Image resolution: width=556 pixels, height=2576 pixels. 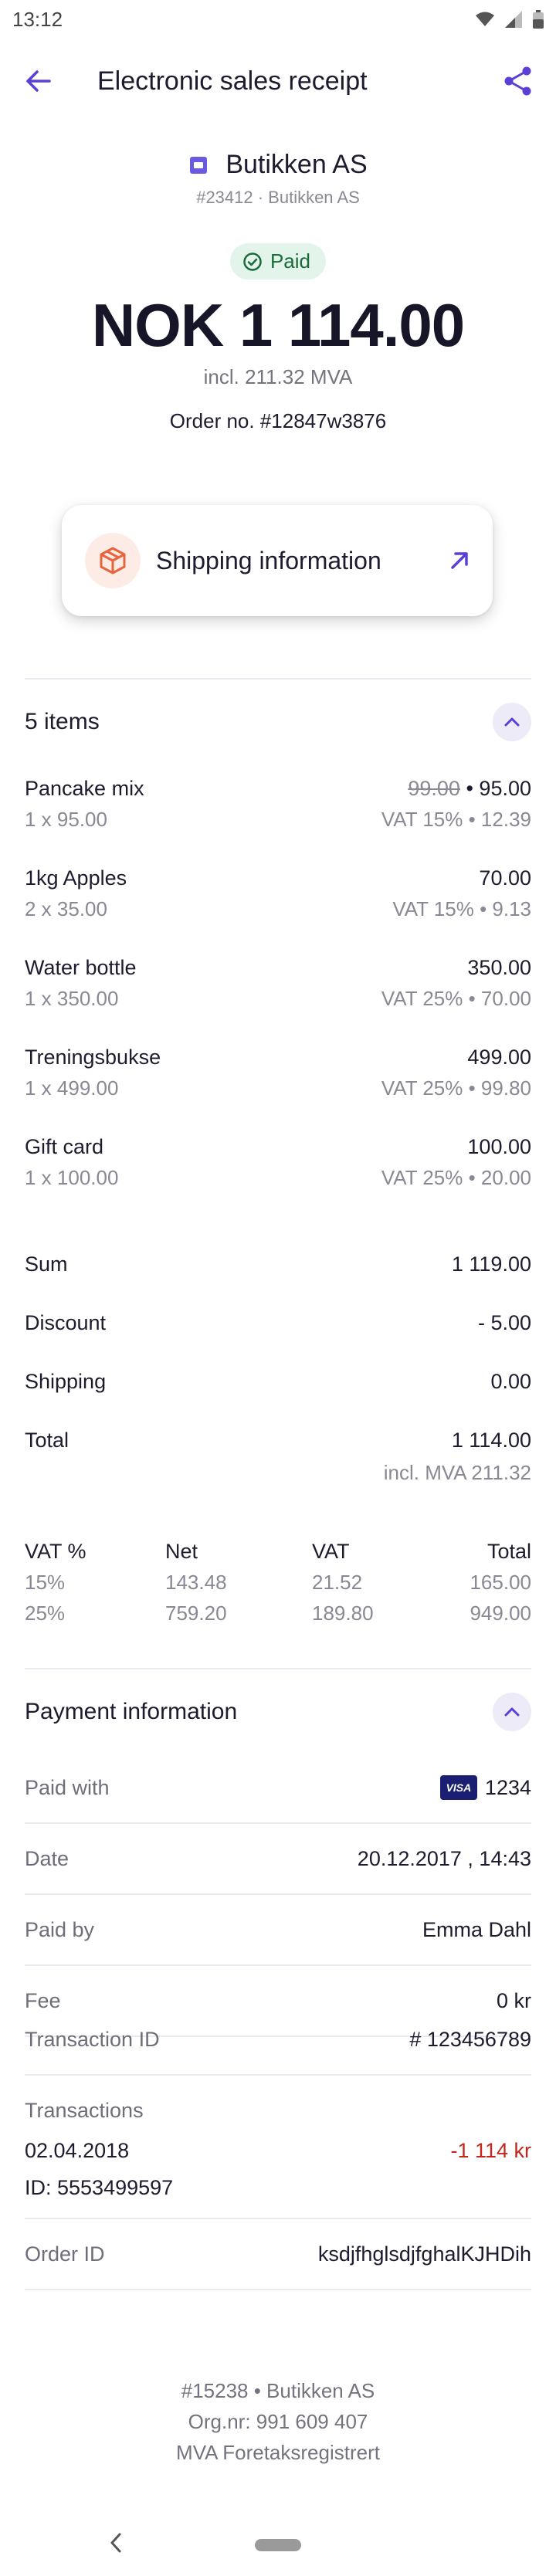 I want to click on back-button, so click(x=38, y=81).